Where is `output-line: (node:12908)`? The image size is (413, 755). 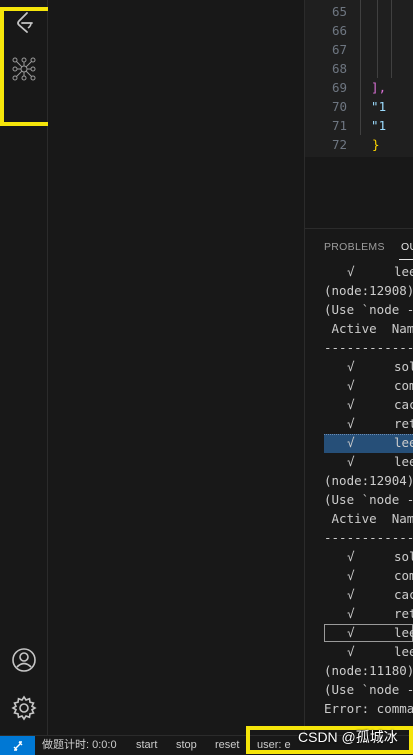
output-line: (node:12908) is located at coordinates (368, 290).